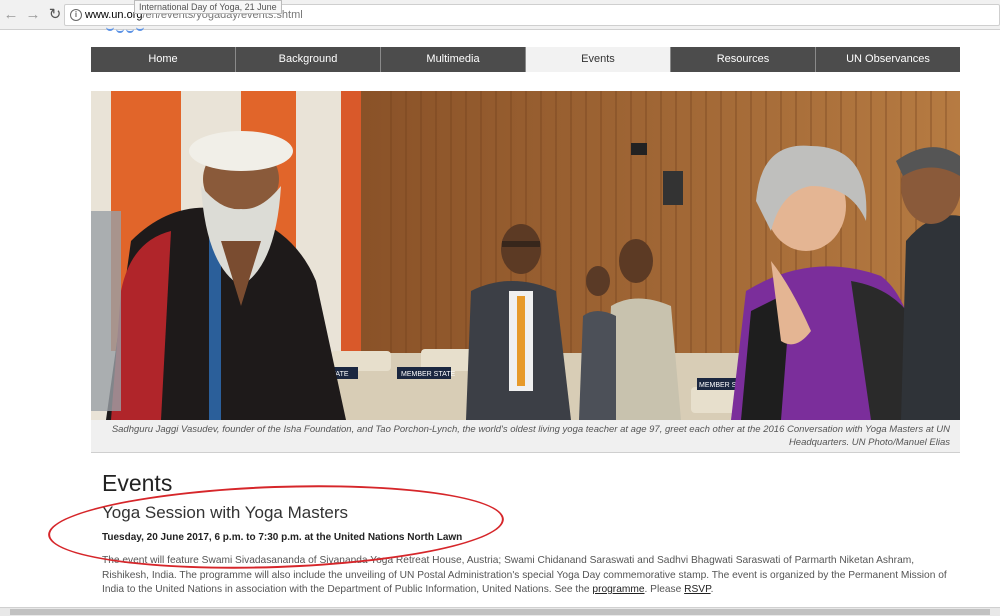 This screenshot has height=616, width=1000. I want to click on tab-background: Background, so click(308, 59).